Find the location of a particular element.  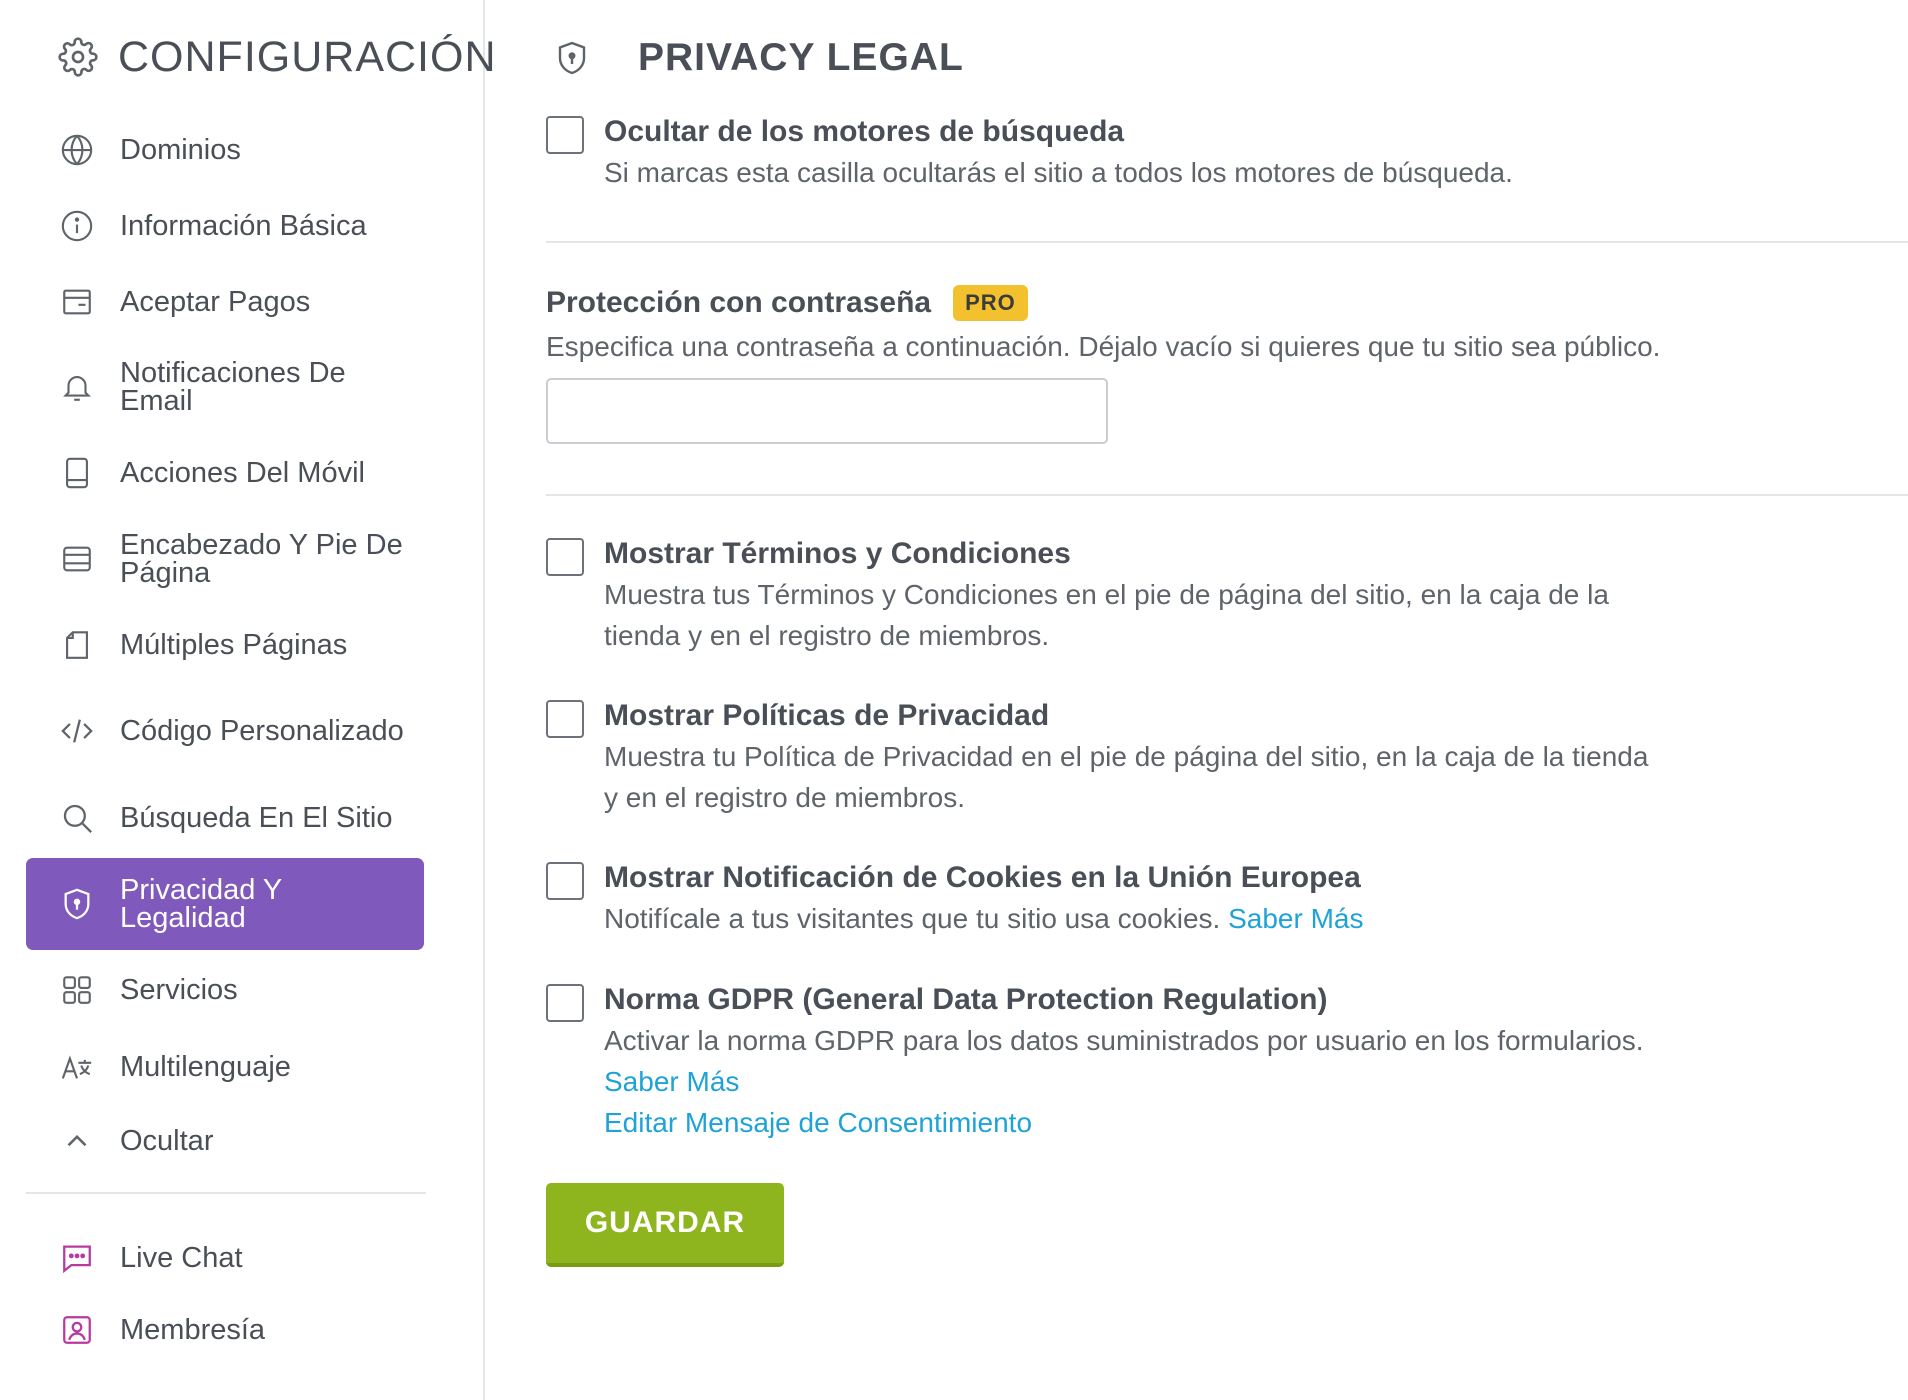

gear-icon is located at coordinates (78, 57).